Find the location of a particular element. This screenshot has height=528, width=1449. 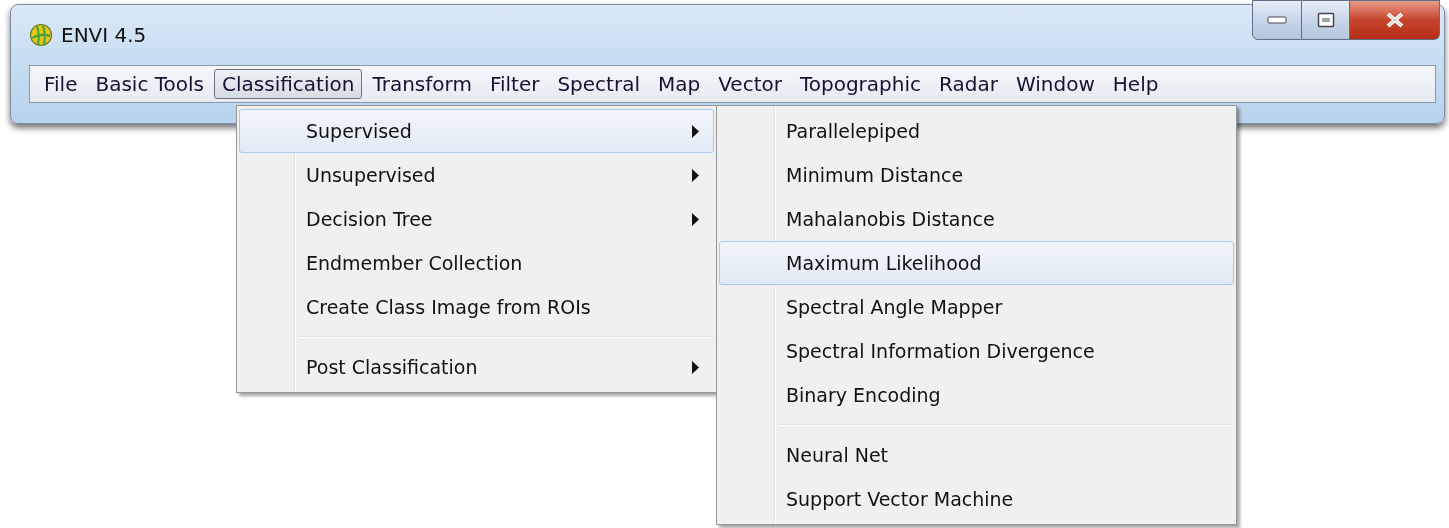

menu-item: Spectral Information Divergence is located at coordinates (976, 351).